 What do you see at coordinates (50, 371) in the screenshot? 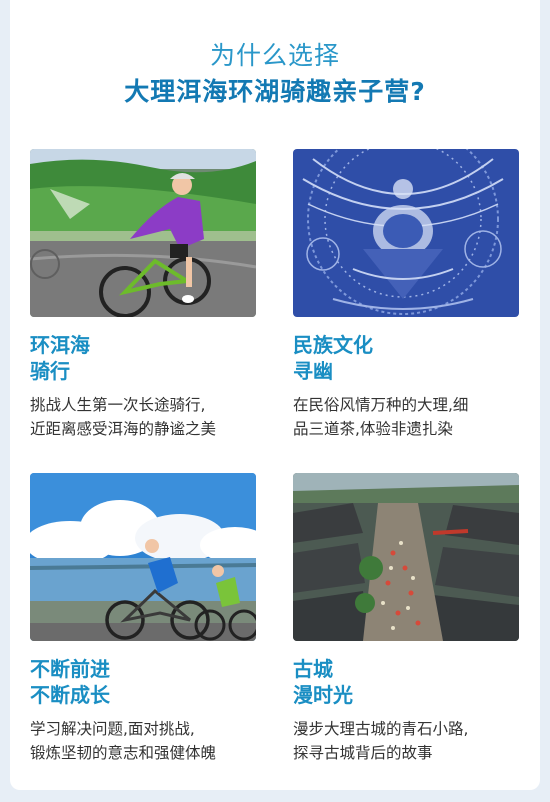
I see `feature-1-title-line-2: 骑行` at bounding box center [50, 371].